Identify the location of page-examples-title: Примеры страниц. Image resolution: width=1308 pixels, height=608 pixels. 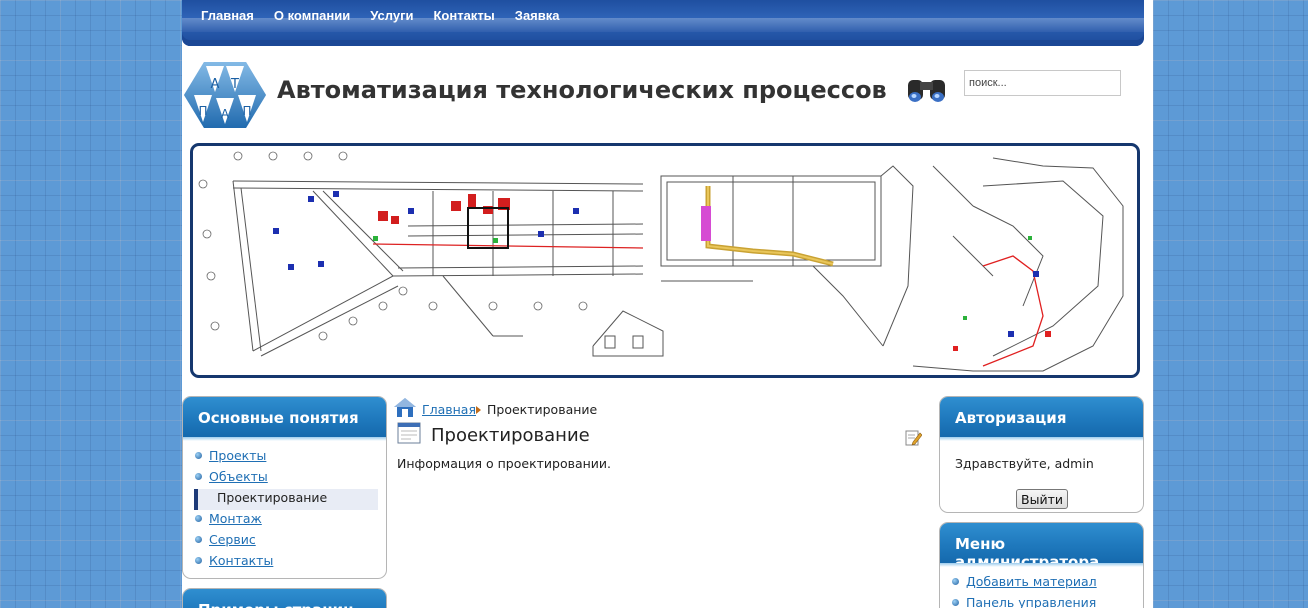
(284, 598).